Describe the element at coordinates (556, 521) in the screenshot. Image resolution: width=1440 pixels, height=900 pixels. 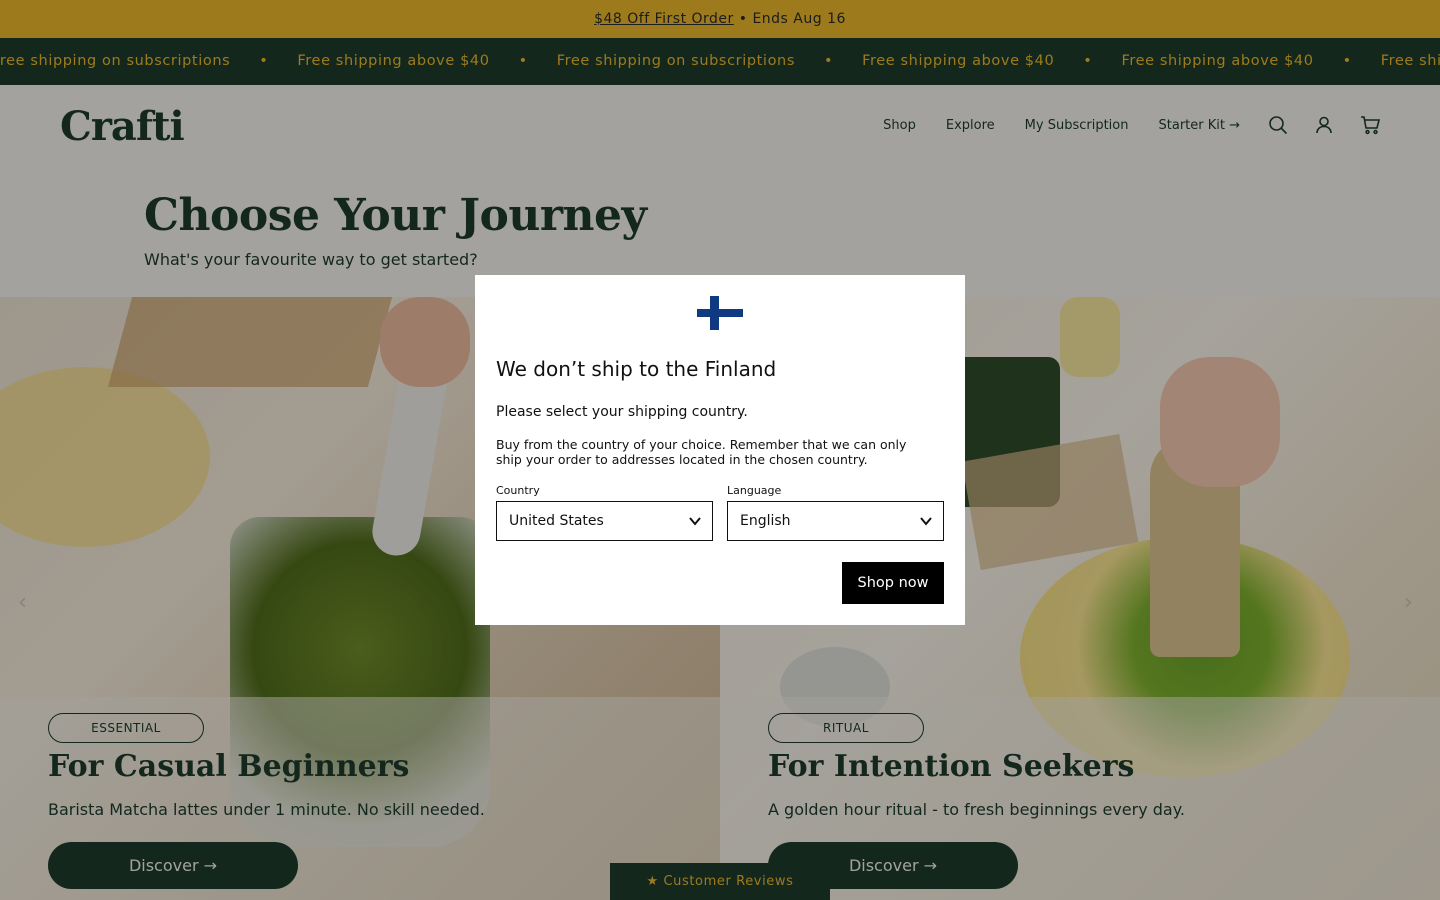
I see `country-value: United States` at that location.